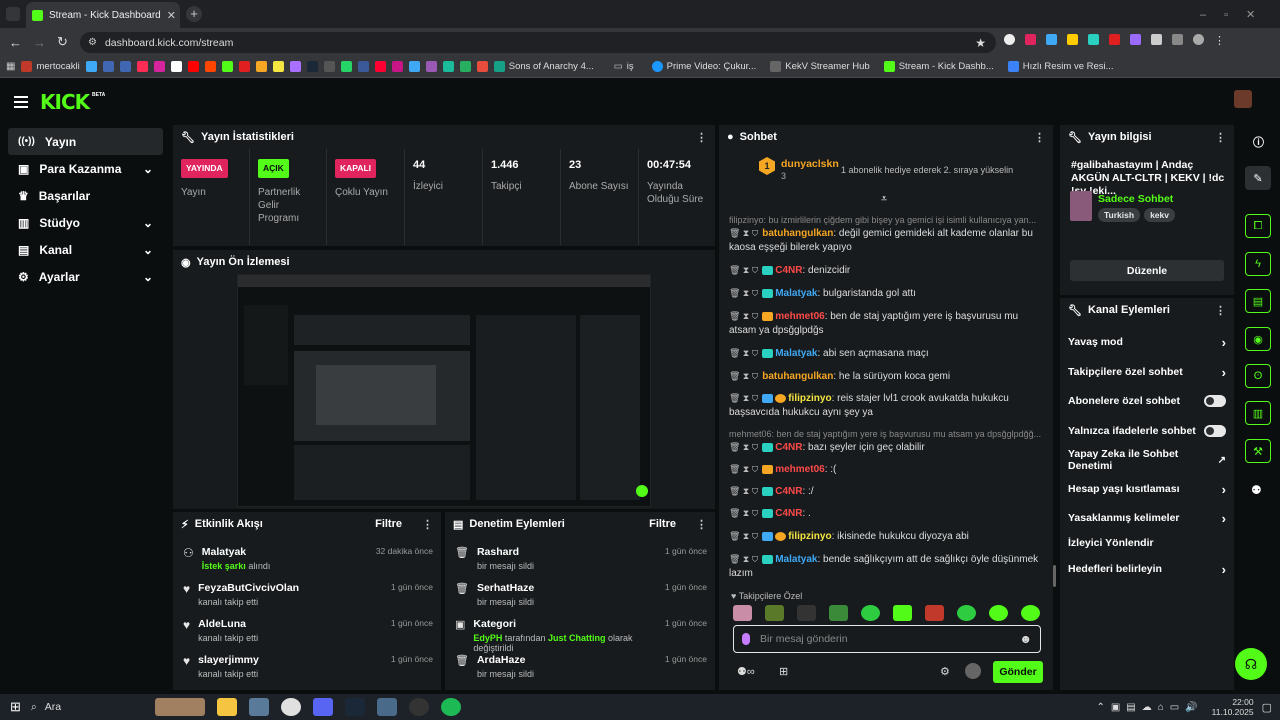 The width and height of the screenshot is (1280, 720). Describe the element at coordinates (193, 66) in the screenshot. I see `youtube-icon` at that location.